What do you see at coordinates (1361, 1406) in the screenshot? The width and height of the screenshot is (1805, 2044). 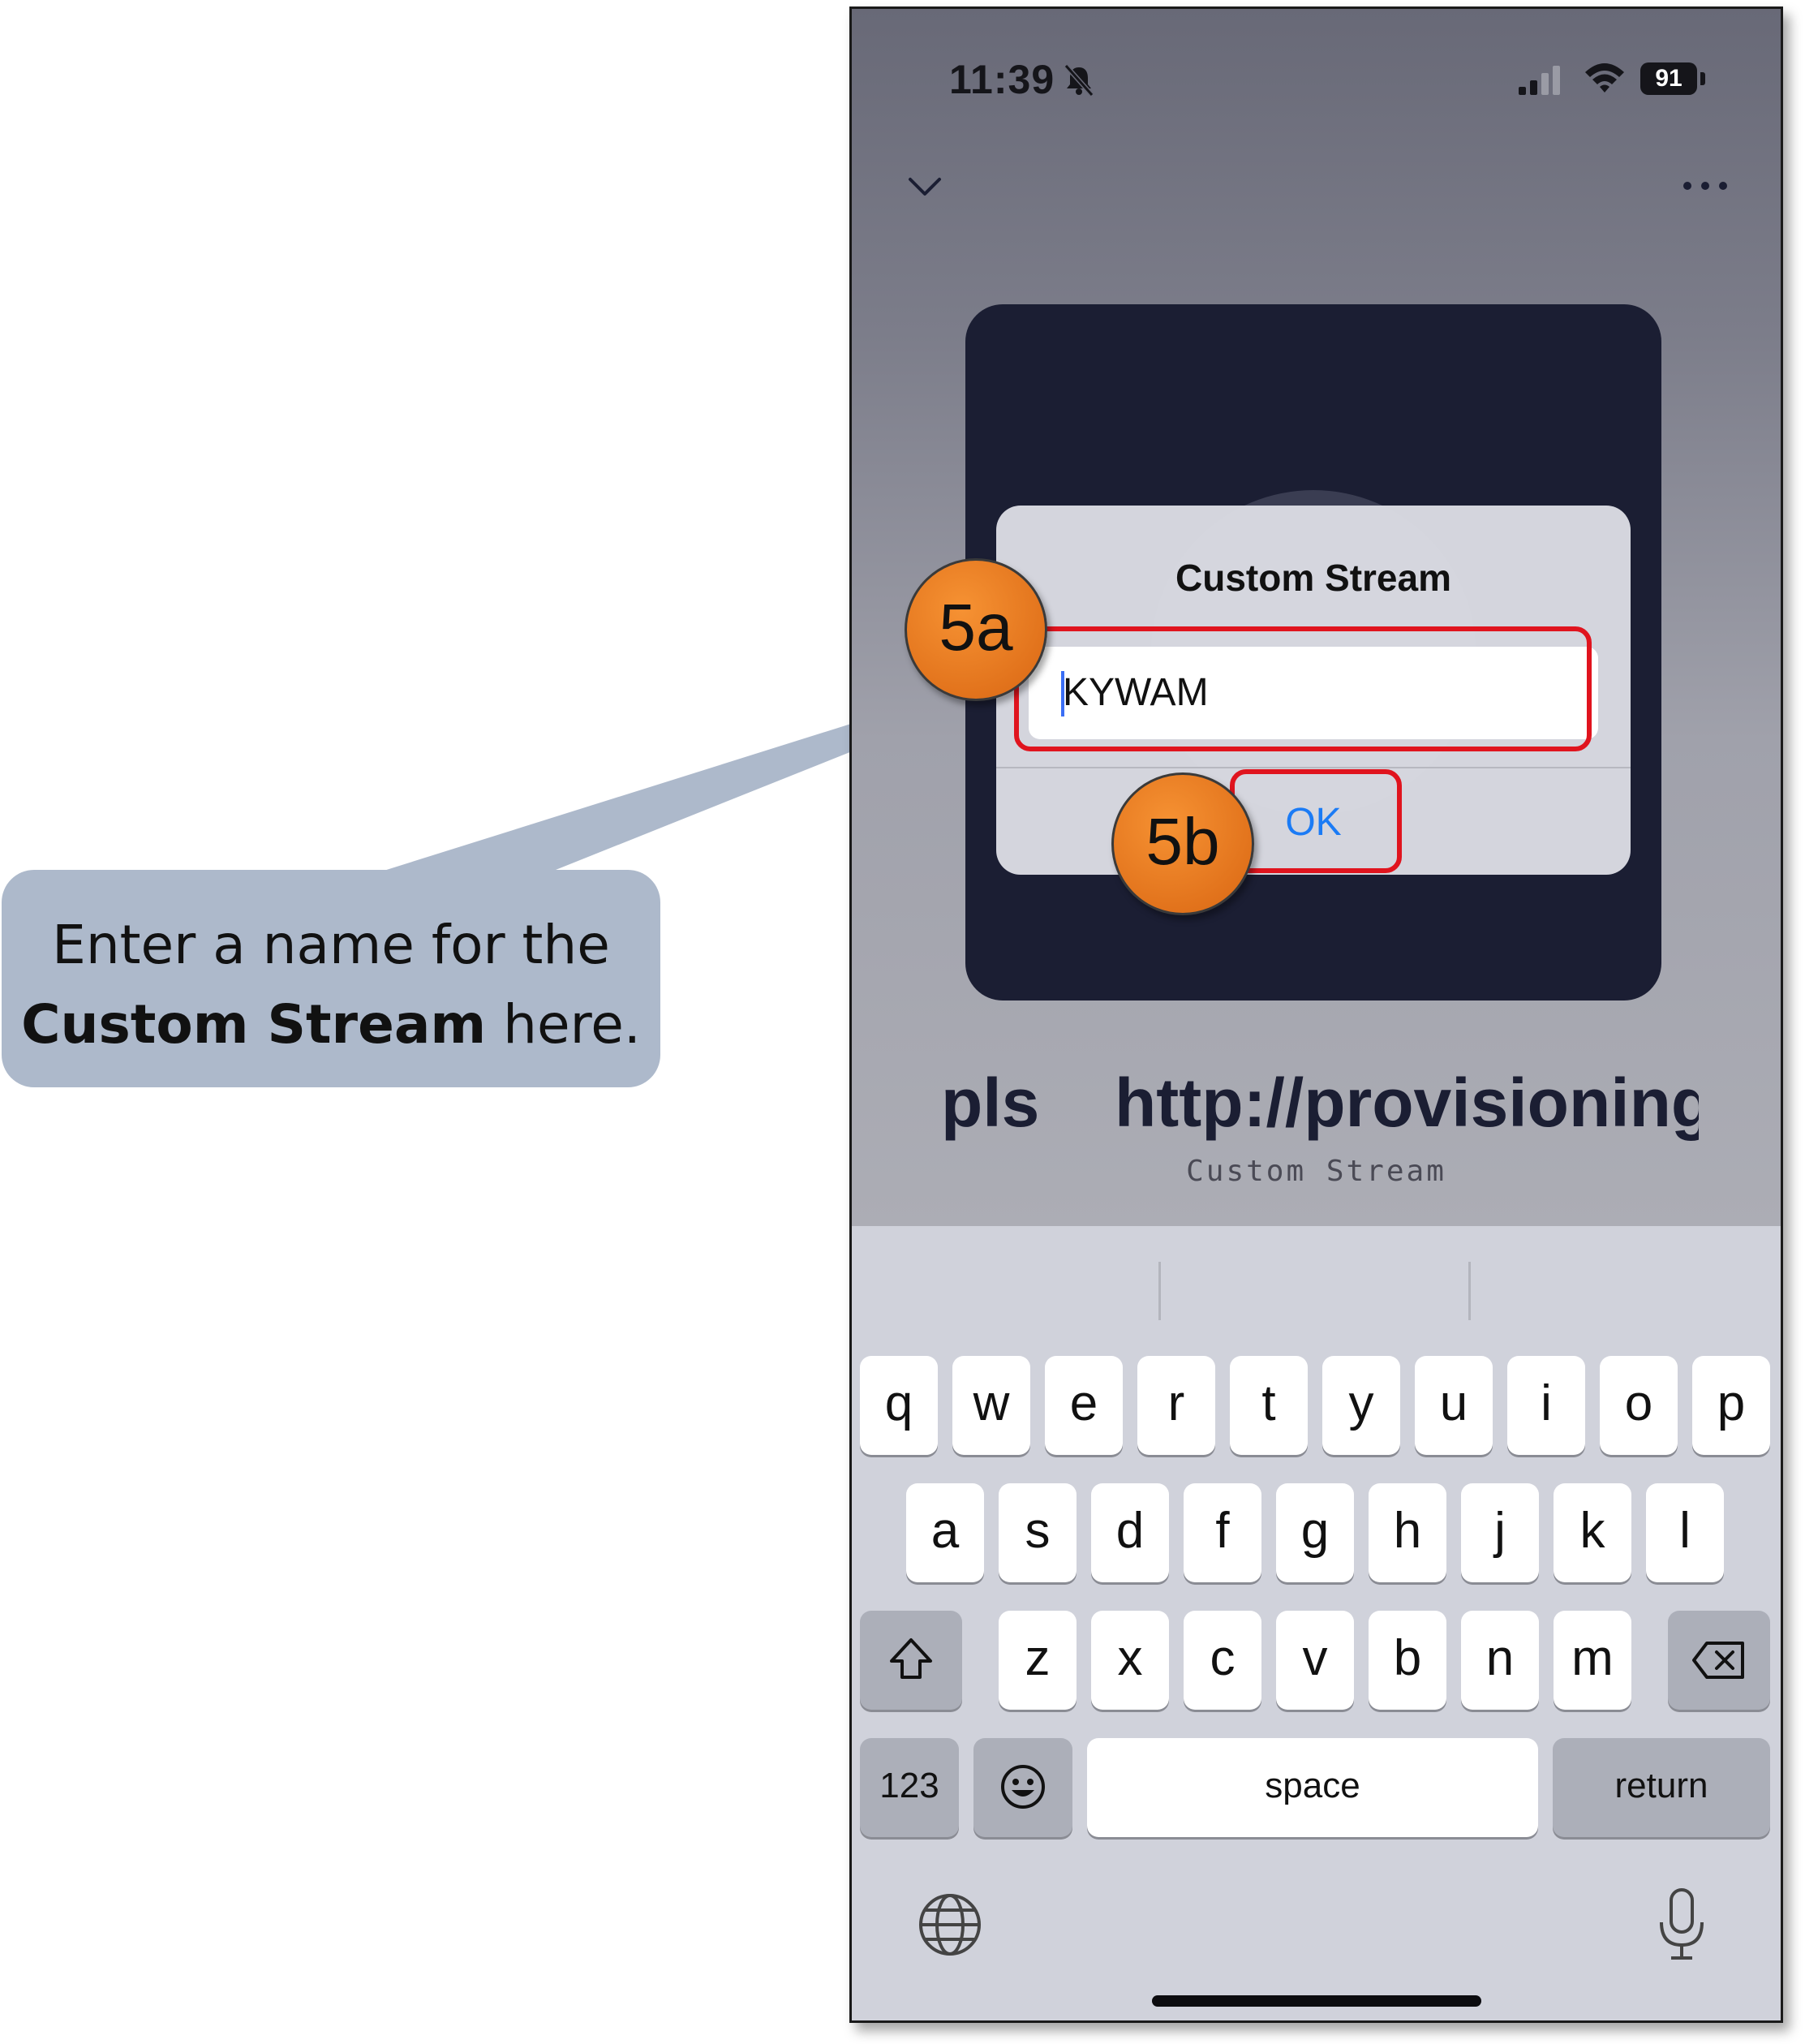 I see `key-y: y` at bounding box center [1361, 1406].